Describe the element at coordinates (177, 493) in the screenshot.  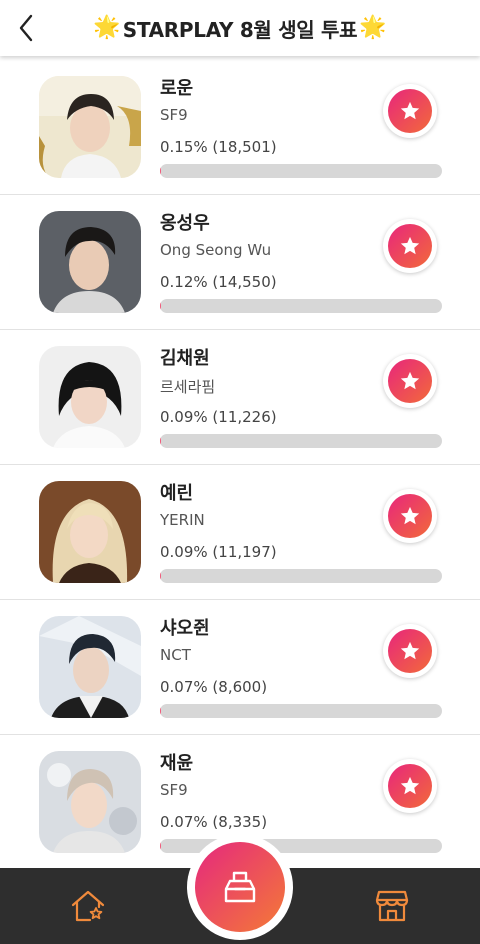
I see `candidate-name: 예린` at that location.